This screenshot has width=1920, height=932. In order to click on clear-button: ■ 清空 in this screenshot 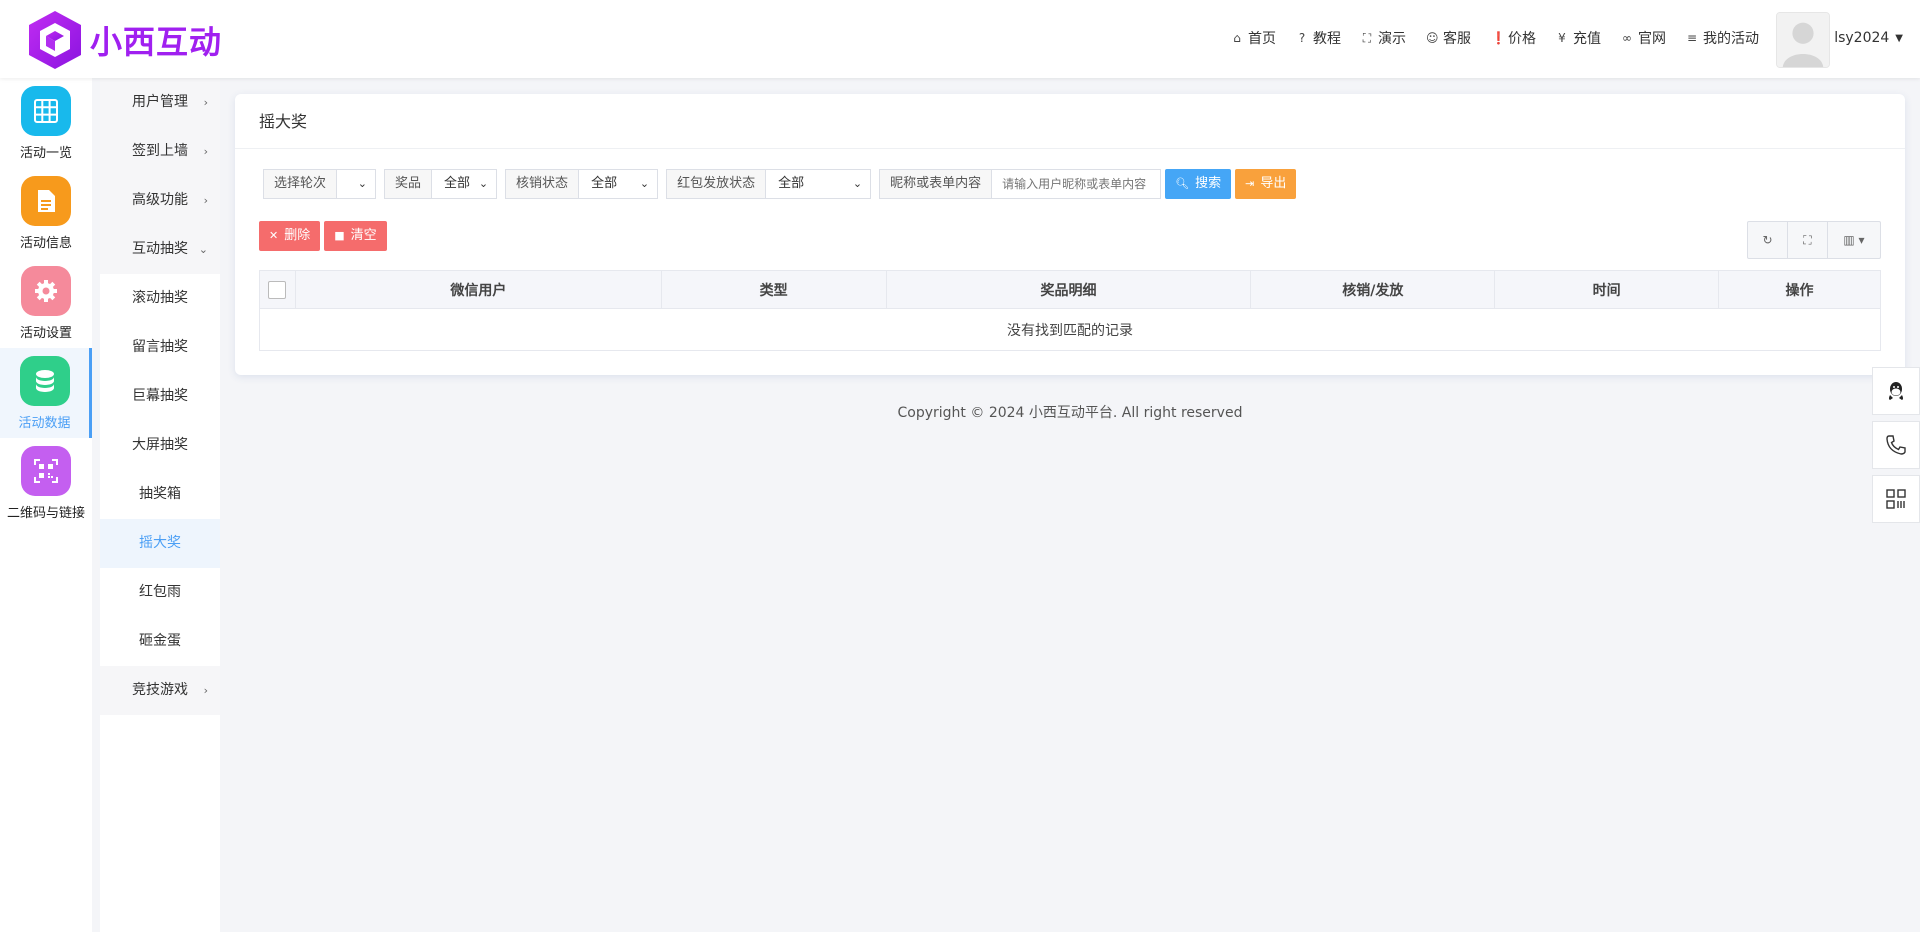, I will do `click(355, 236)`.